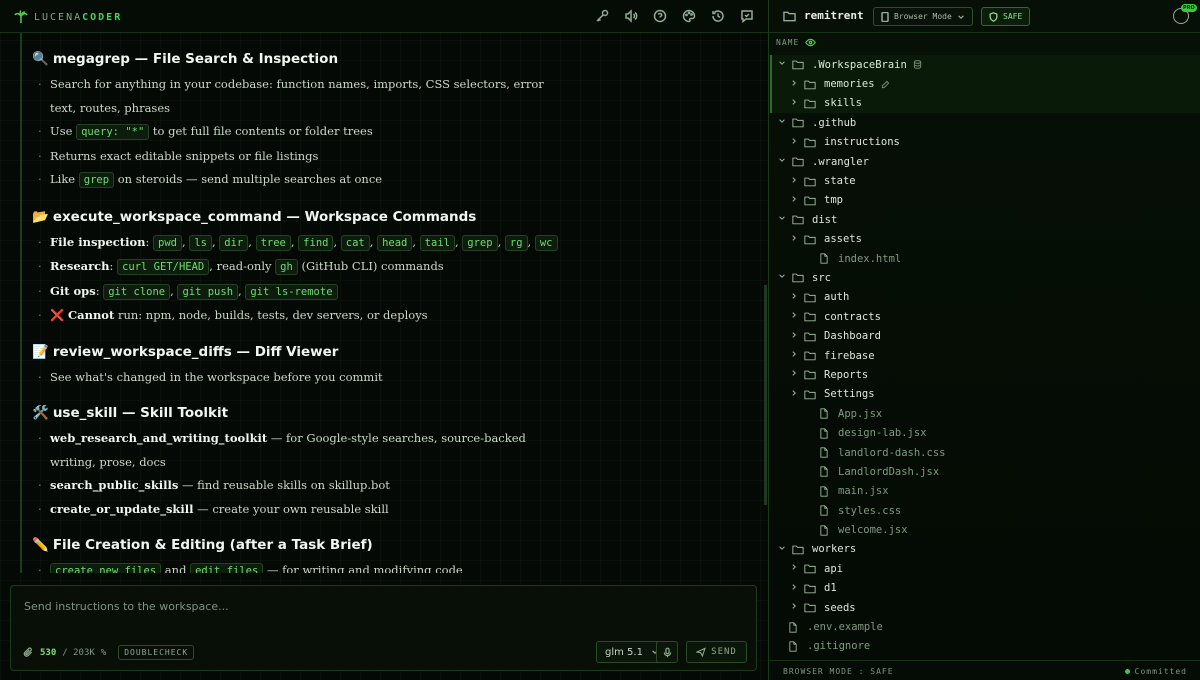 The height and width of the screenshot is (680, 1200). Describe the element at coordinates (892, 452) in the screenshot. I see `tree-item-label: landlord-dash.css` at that location.